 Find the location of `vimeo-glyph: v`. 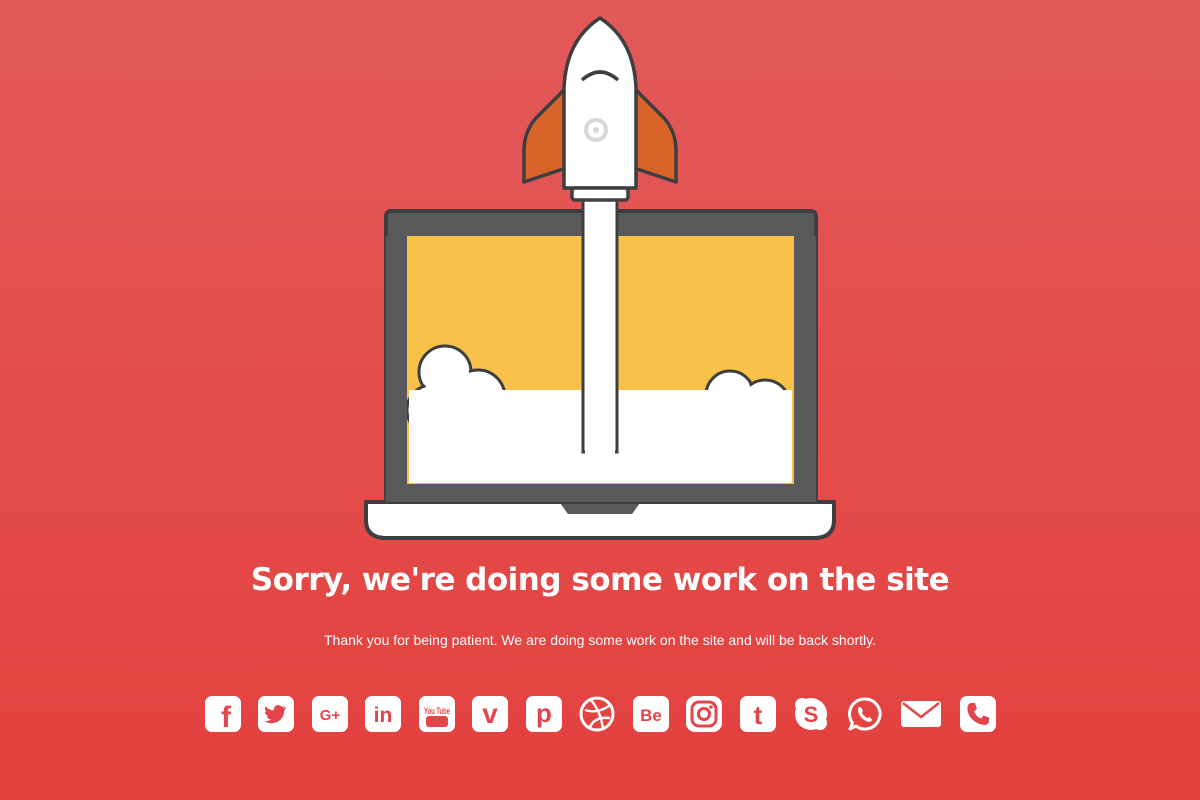

vimeo-glyph: v is located at coordinates (490, 713).